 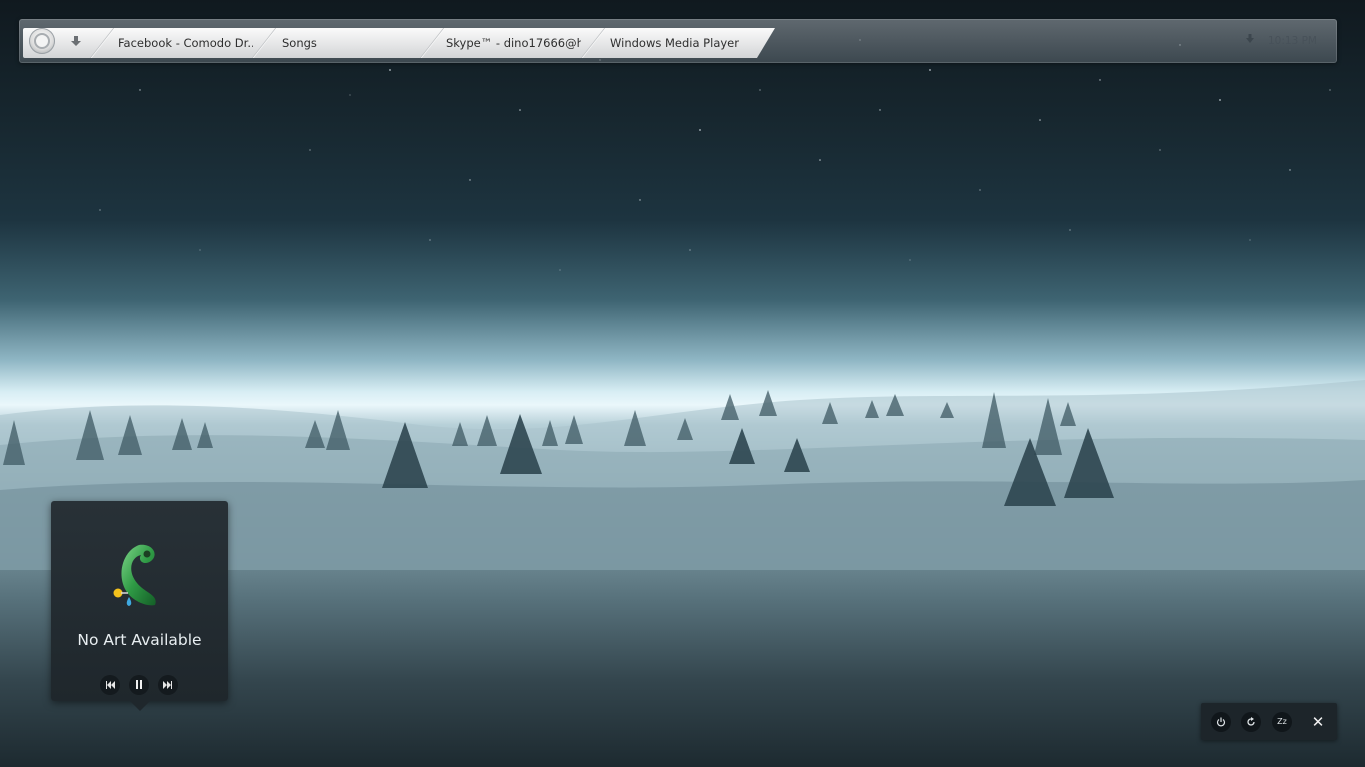 I want to click on close-icon: ✕, so click(x=1318, y=722).